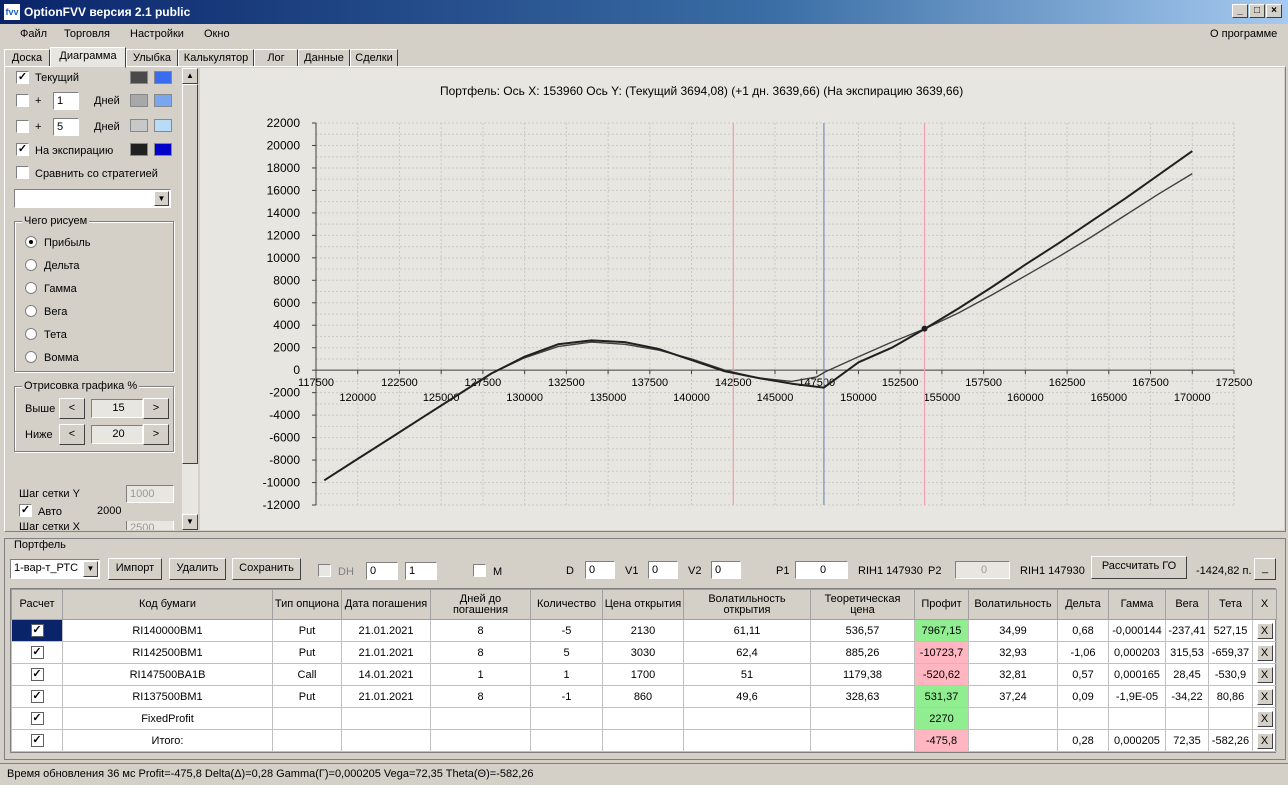  Describe the element at coordinates (1083, 696) in the screenshot. I see `cell-delta: 0,09` at that location.